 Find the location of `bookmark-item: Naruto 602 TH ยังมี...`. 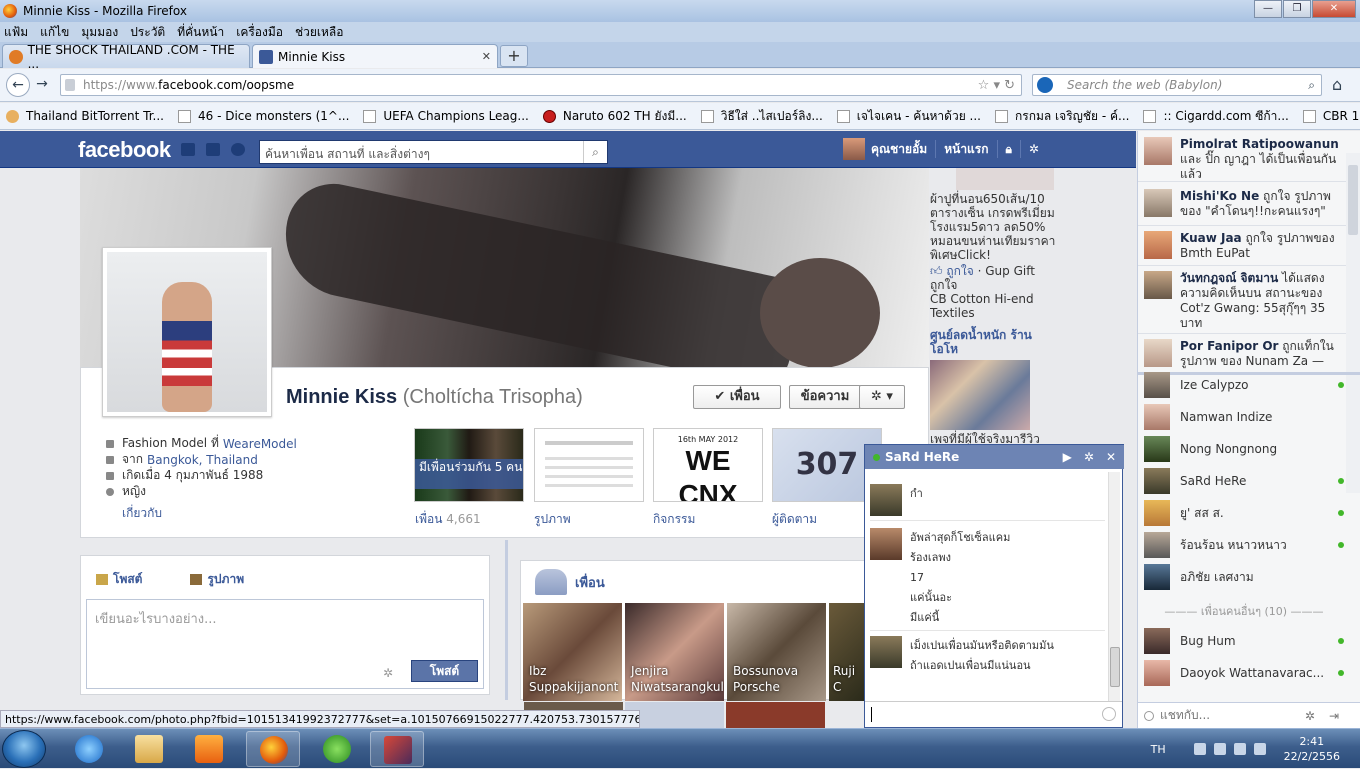

bookmark-item: Naruto 602 TH ยังมี... is located at coordinates (614, 116).